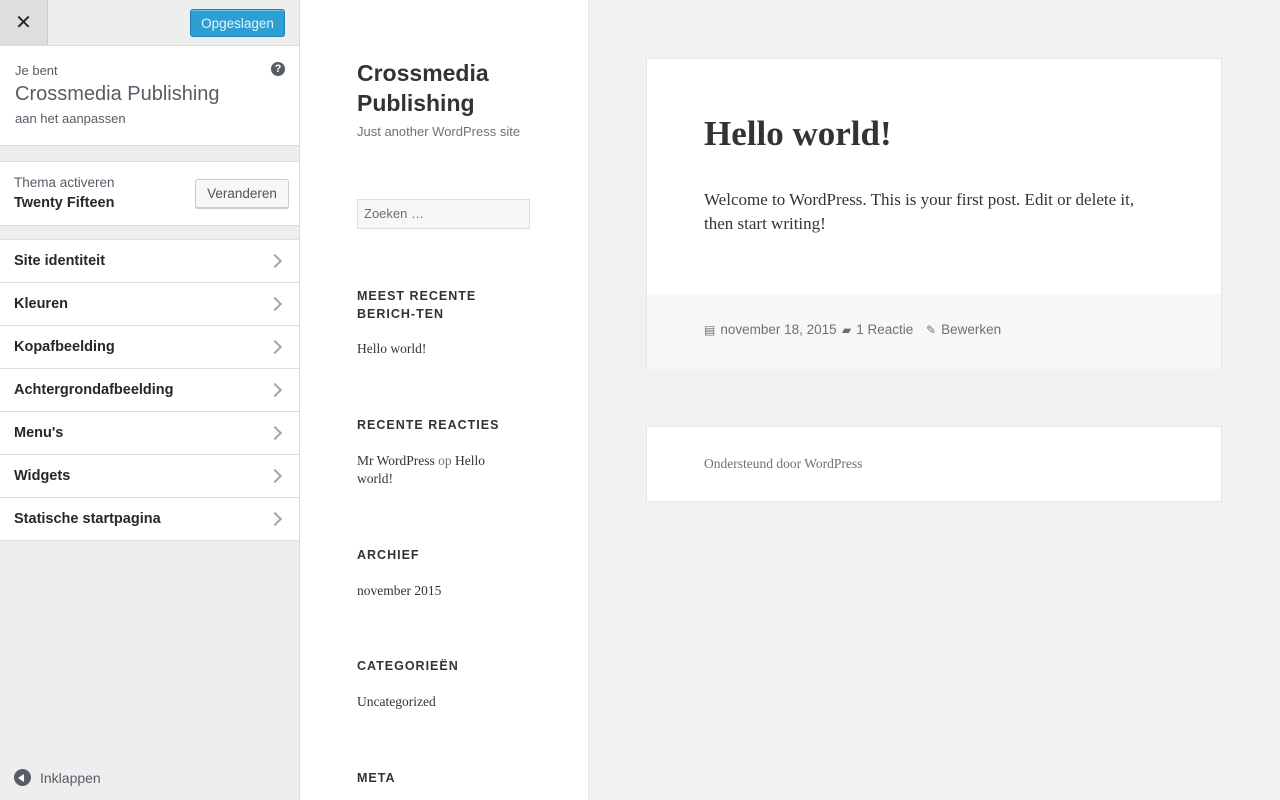  I want to click on section-menus: Menu's, so click(149, 433).